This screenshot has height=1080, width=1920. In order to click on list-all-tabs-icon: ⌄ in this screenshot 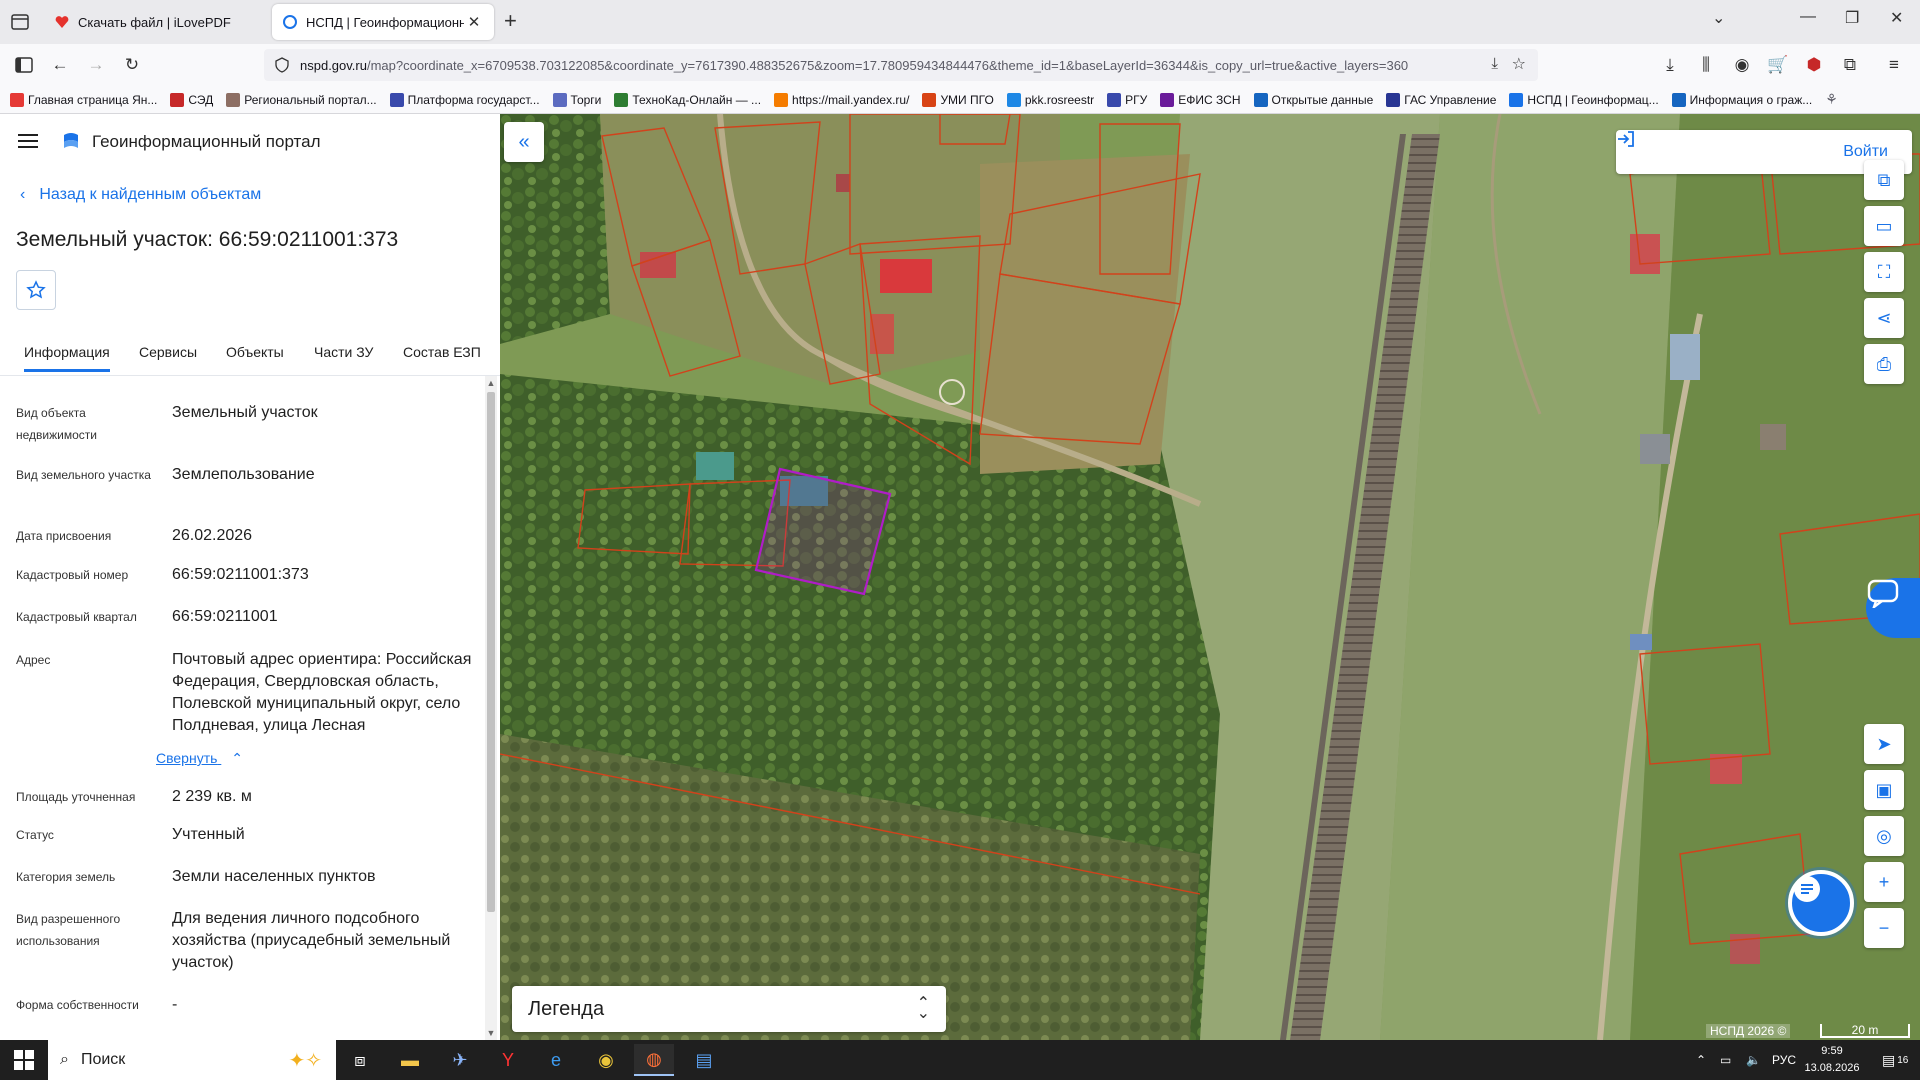, I will do `click(1718, 18)`.